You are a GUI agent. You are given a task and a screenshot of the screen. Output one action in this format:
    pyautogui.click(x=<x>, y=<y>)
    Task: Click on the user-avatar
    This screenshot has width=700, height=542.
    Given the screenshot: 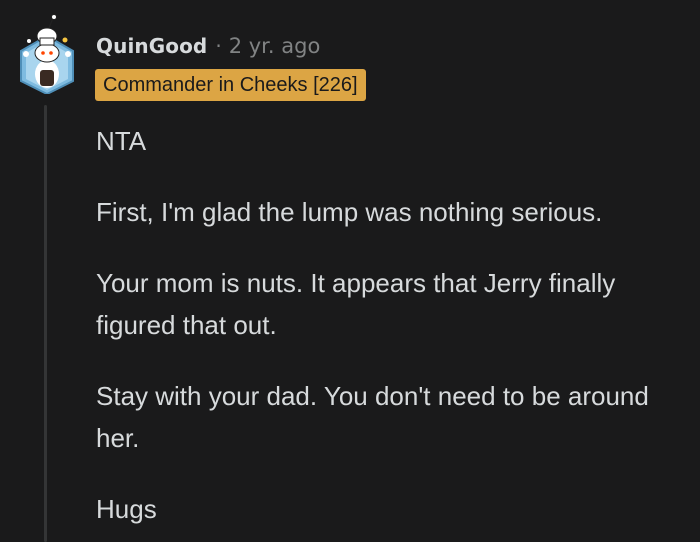 What is the action you would take?
    pyautogui.click(x=47, y=55)
    